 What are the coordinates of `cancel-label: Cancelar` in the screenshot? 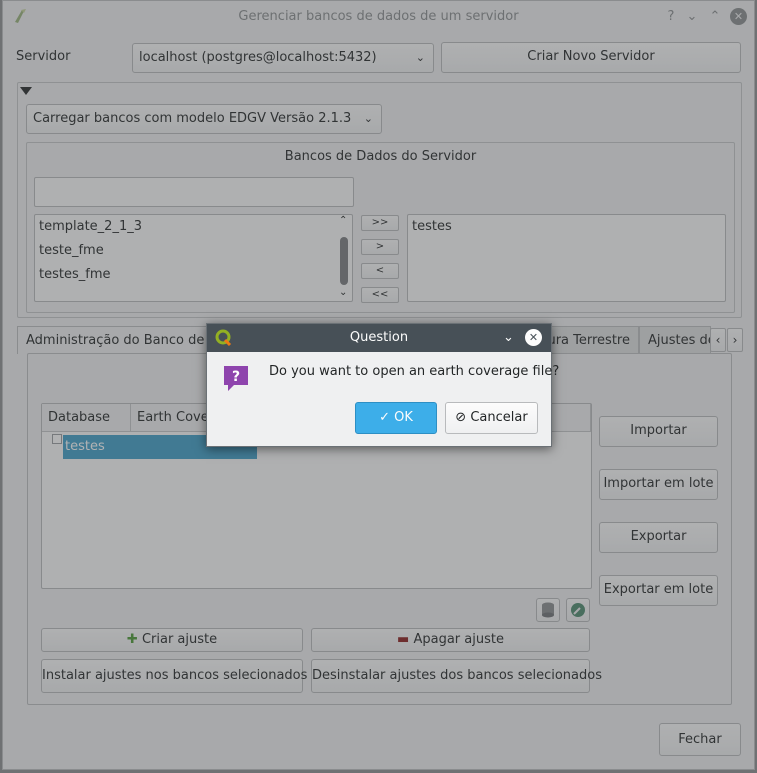 It's located at (499, 417).